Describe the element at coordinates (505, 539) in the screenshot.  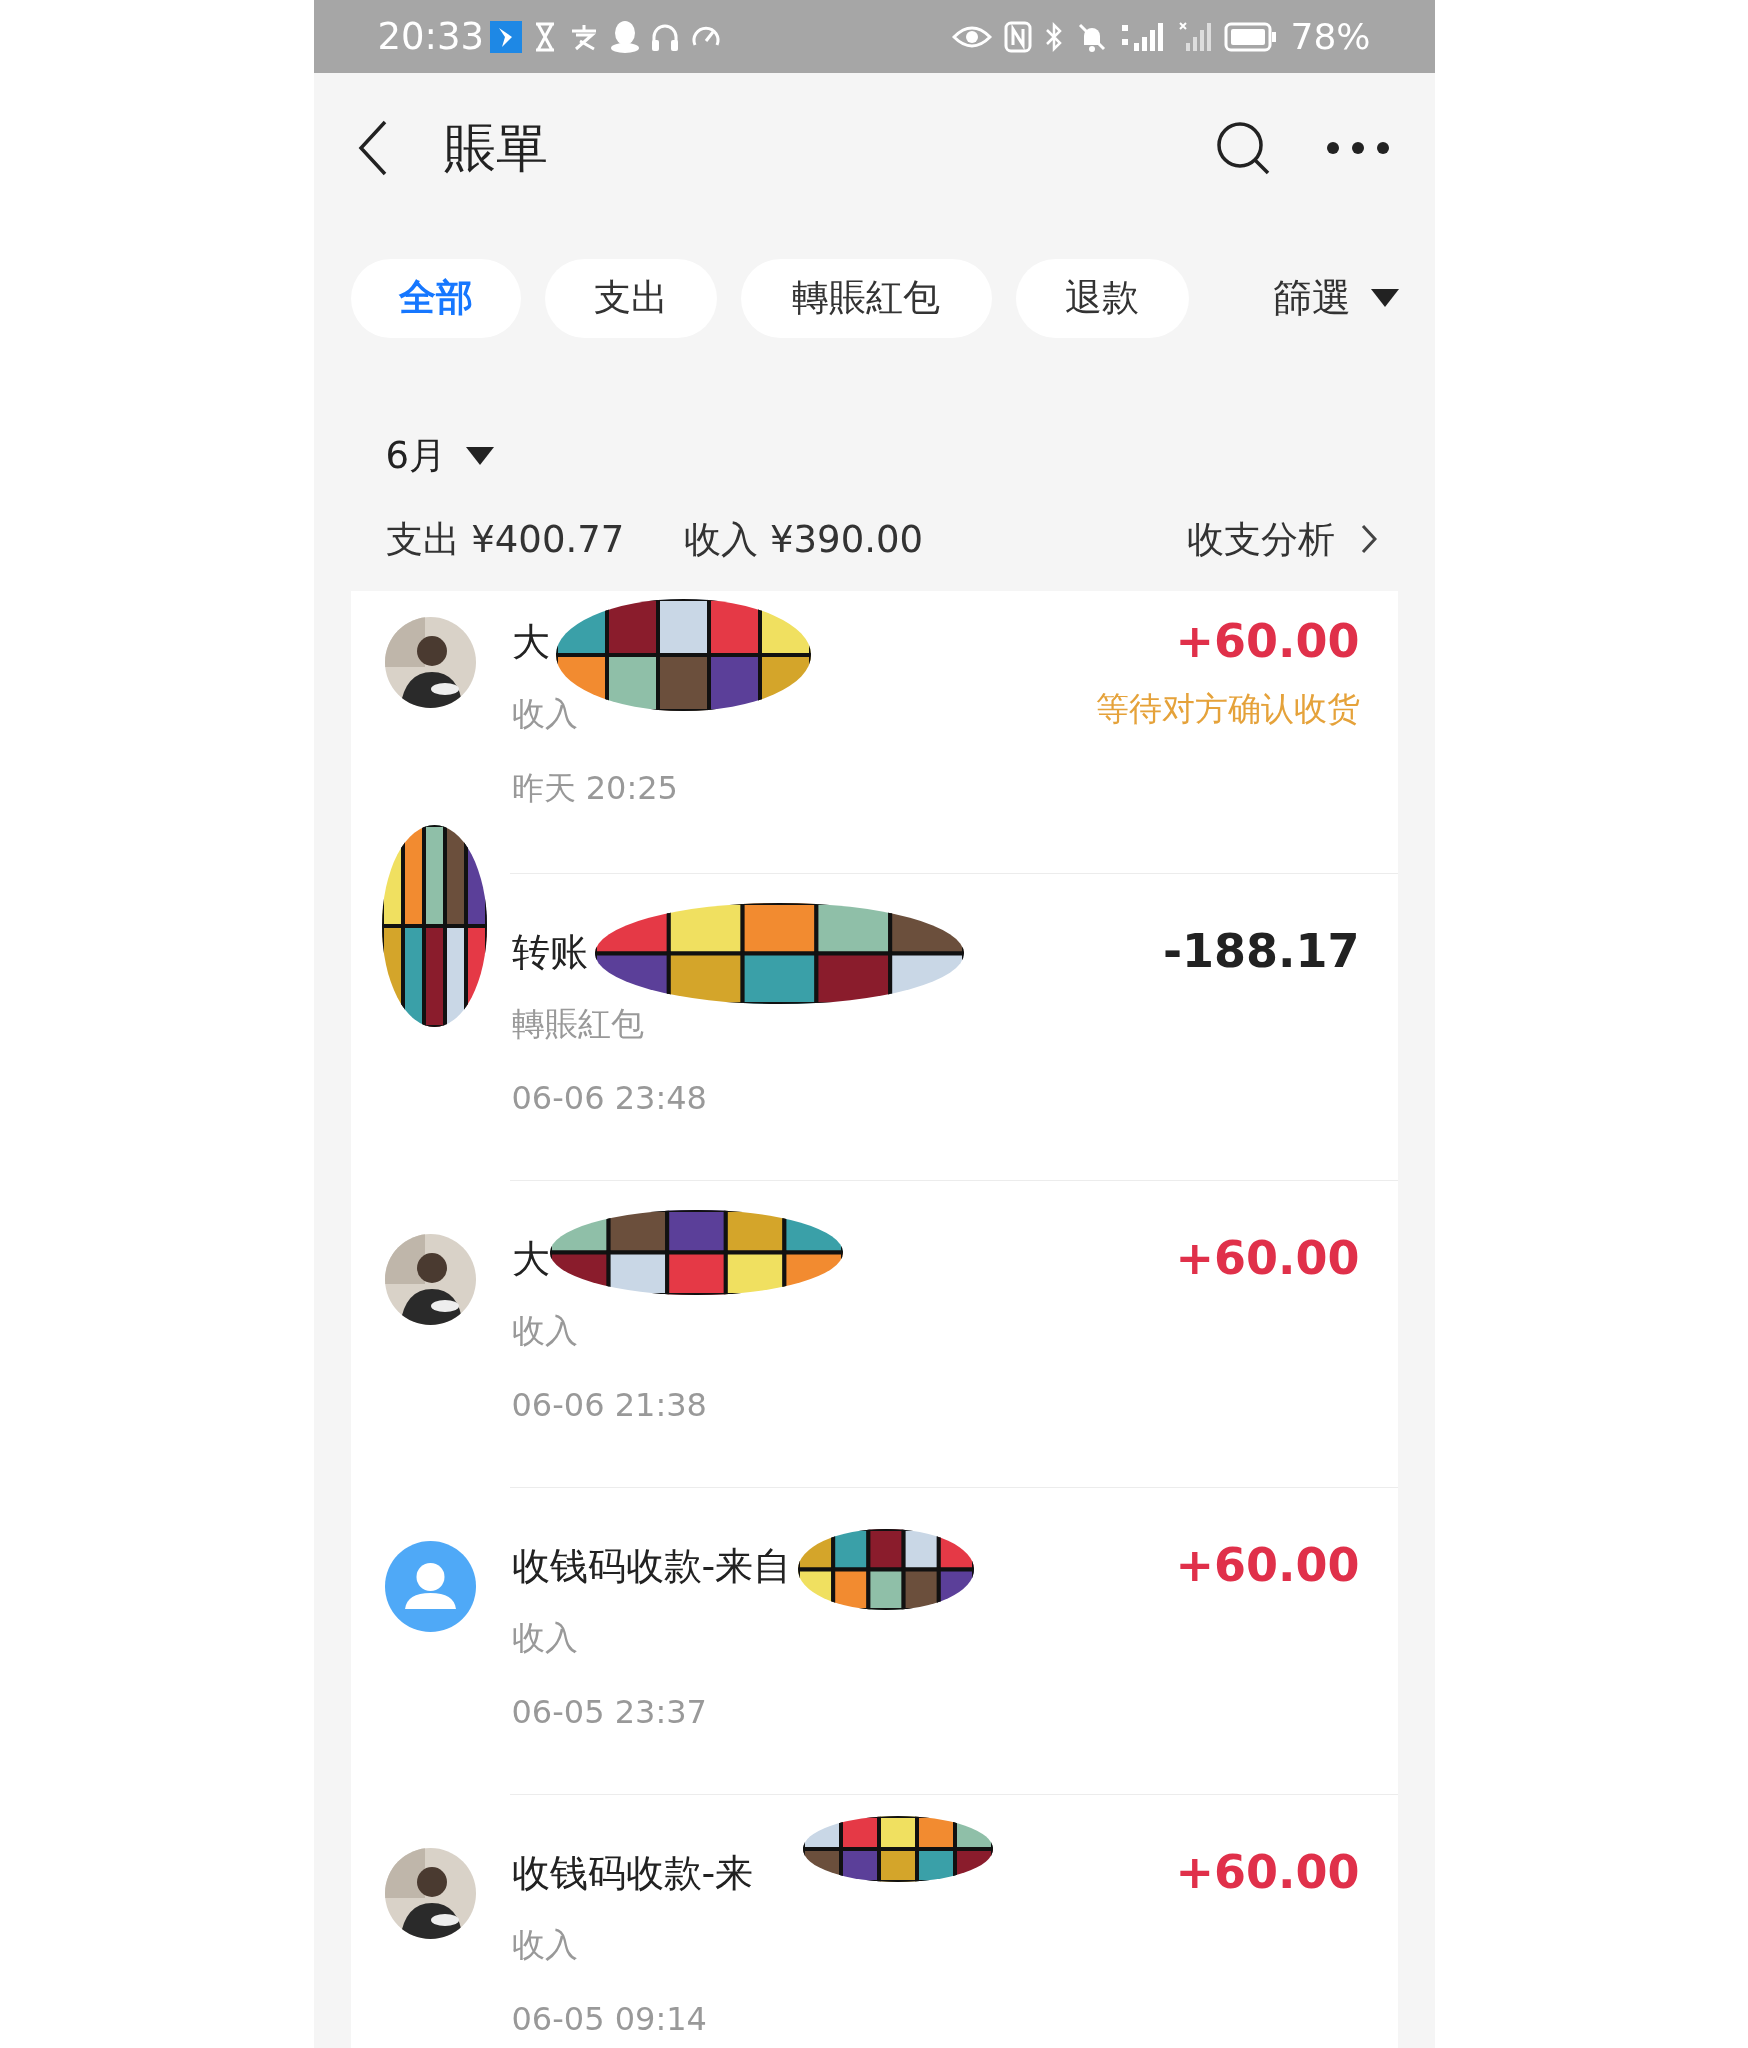
I see `expense-total: 支出 ¥400.77` at that location.